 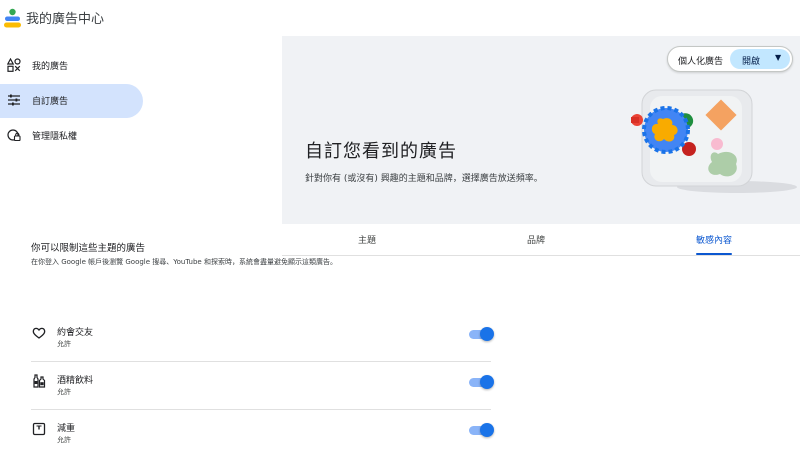 What do you see at coordinates (12, 18) in the screenshot?
I see `ads-center-logo-icon` at bounding box center [12, 18].